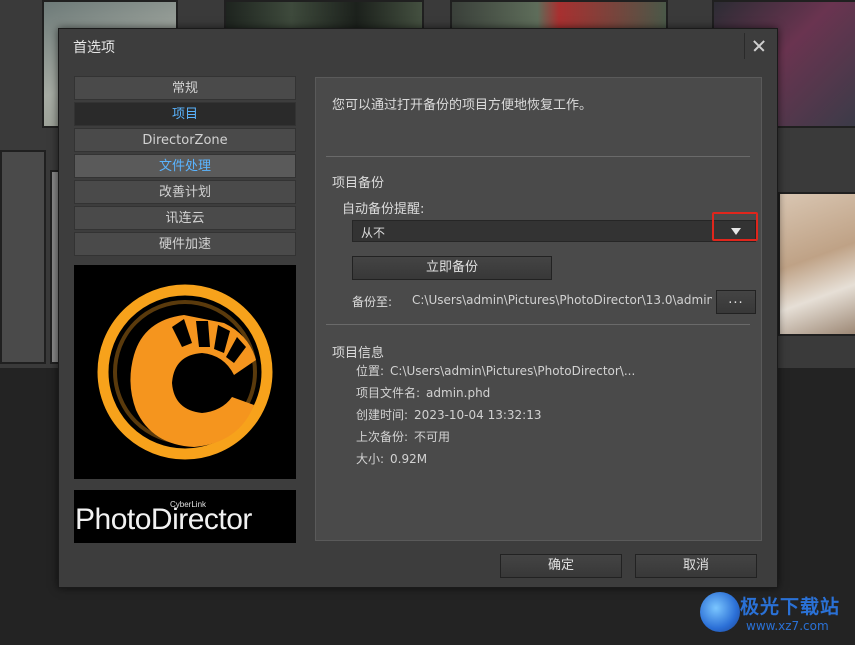 The width and height of the screenshot is (855, 645). I want to click on info-key: 上次备份:, so click(382, 437).